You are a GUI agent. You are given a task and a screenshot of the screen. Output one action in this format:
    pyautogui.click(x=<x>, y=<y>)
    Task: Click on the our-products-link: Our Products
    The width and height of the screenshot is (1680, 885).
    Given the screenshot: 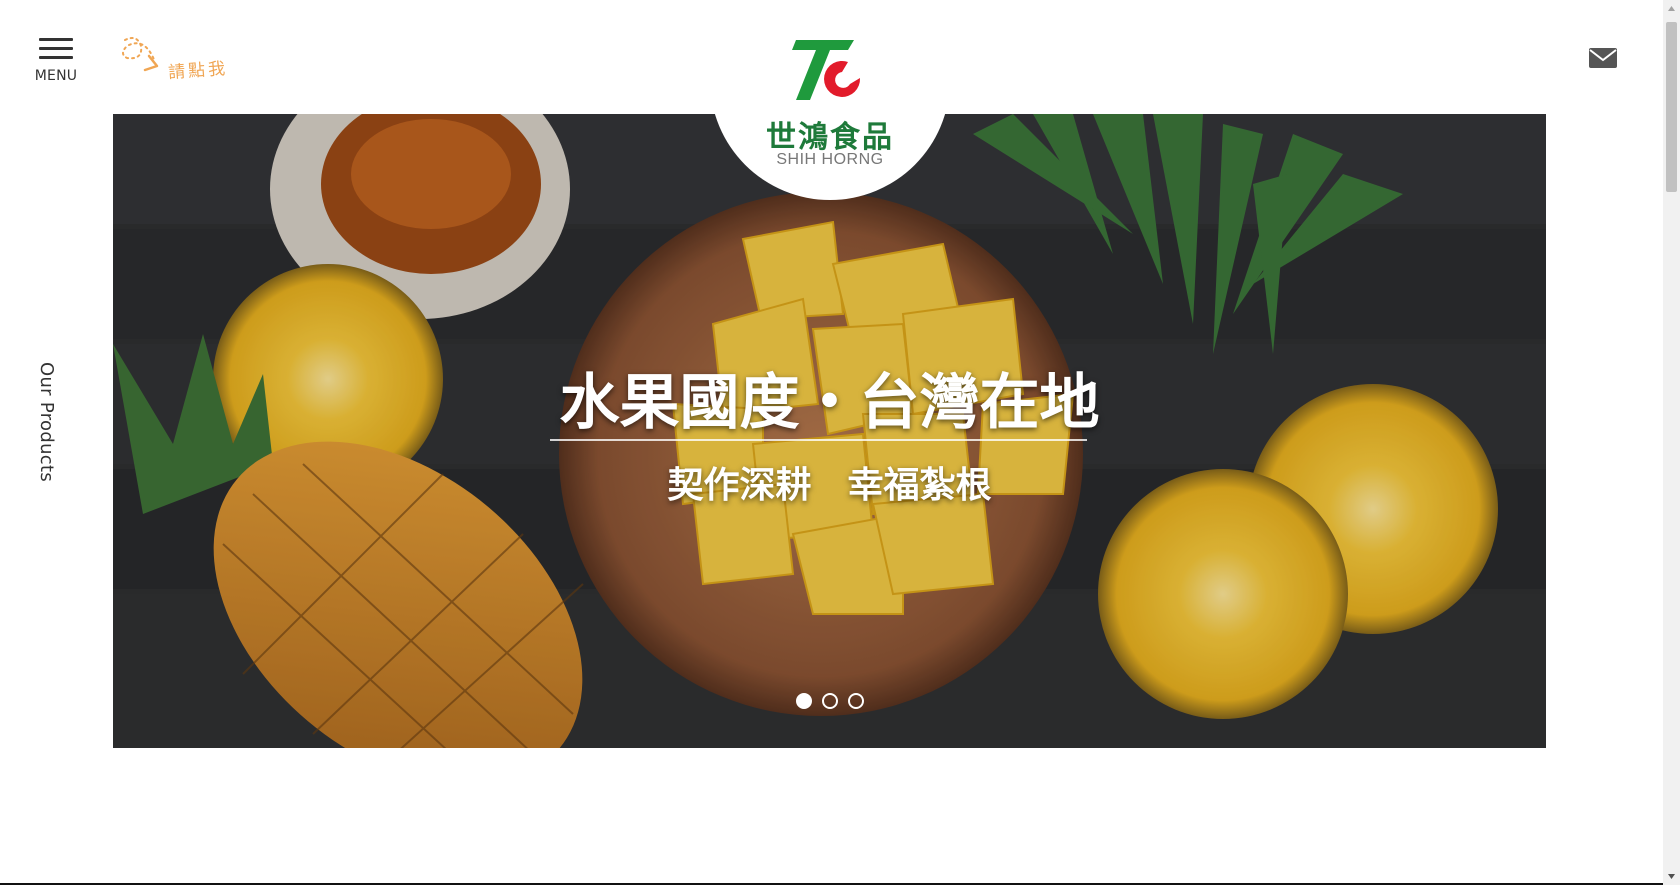 What is the action you would take?
    pyautogui.click(x=57, y=437)
    